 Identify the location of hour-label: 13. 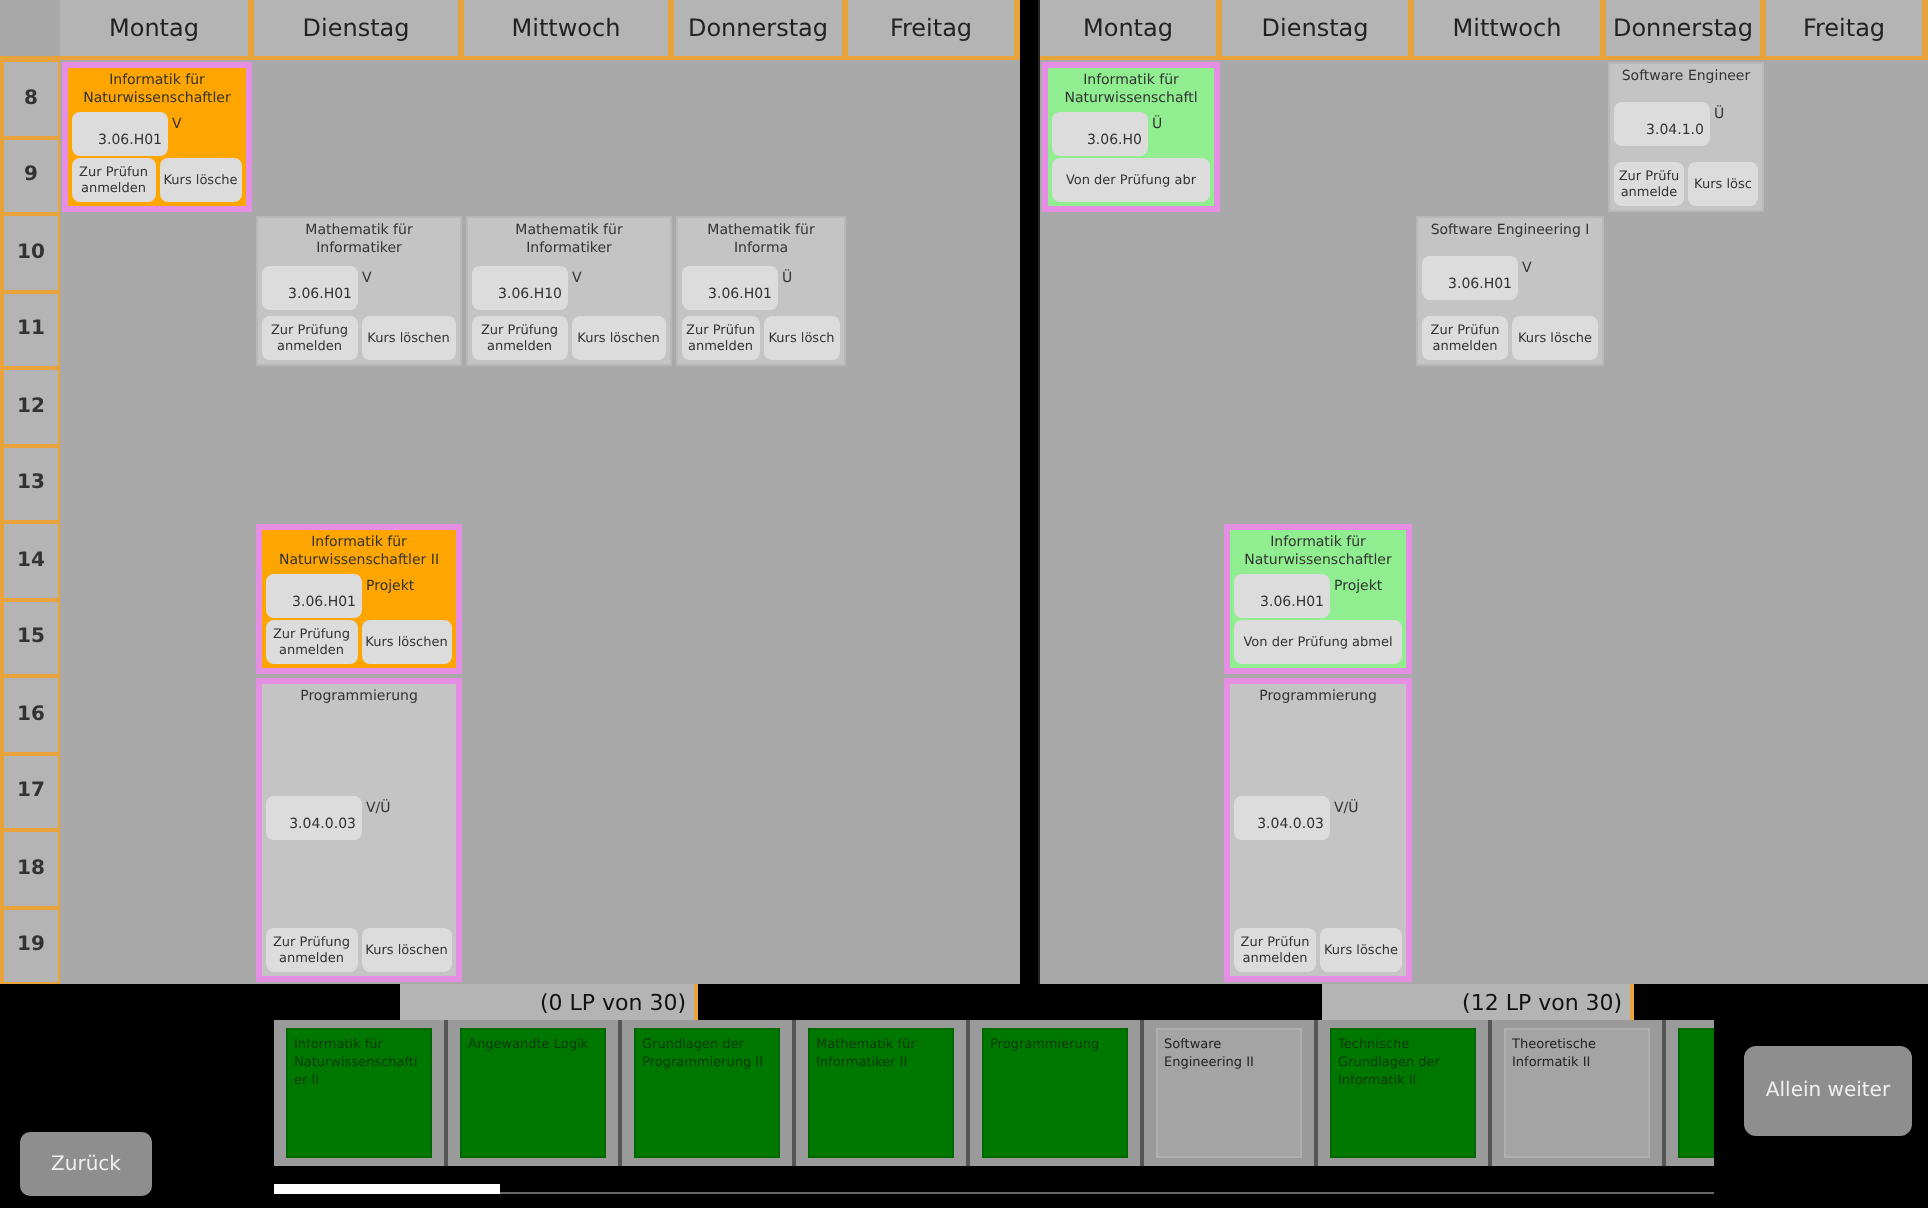
(30, 483).